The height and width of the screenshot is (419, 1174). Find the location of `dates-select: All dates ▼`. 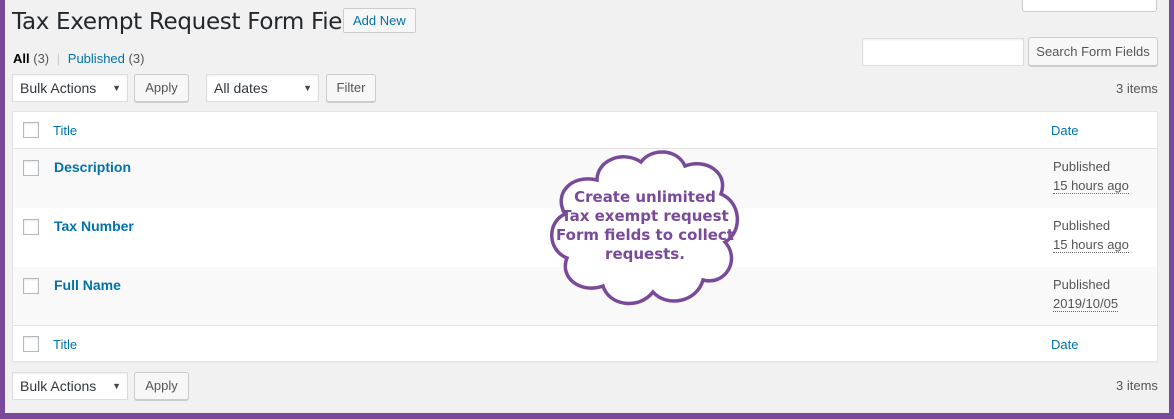

dates-select: All dates ▼ is located at coordinates (262, 88).